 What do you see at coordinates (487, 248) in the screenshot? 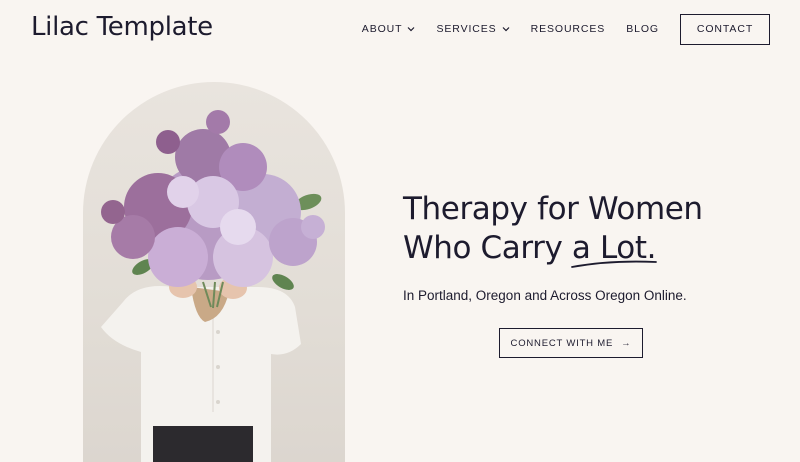
I see `headline-prefix: Who Carry` at bounding box center [487, 248].